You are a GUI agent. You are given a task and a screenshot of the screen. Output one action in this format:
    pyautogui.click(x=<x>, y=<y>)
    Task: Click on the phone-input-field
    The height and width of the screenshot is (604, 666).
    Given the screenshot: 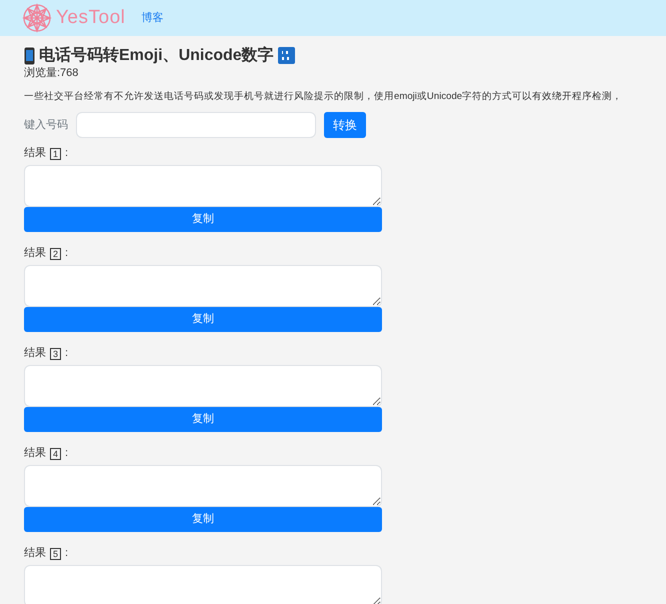 What is the action you would take?
    pyautogui.click(x=196, y=125)
    